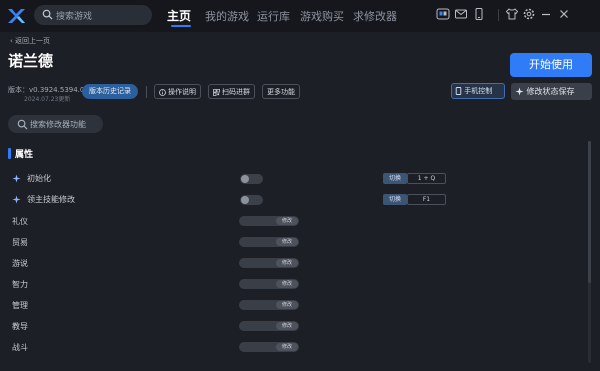  Describe the element at coordinates (16, 16) in the screenshot. I see `app-logo-icon` at that location.